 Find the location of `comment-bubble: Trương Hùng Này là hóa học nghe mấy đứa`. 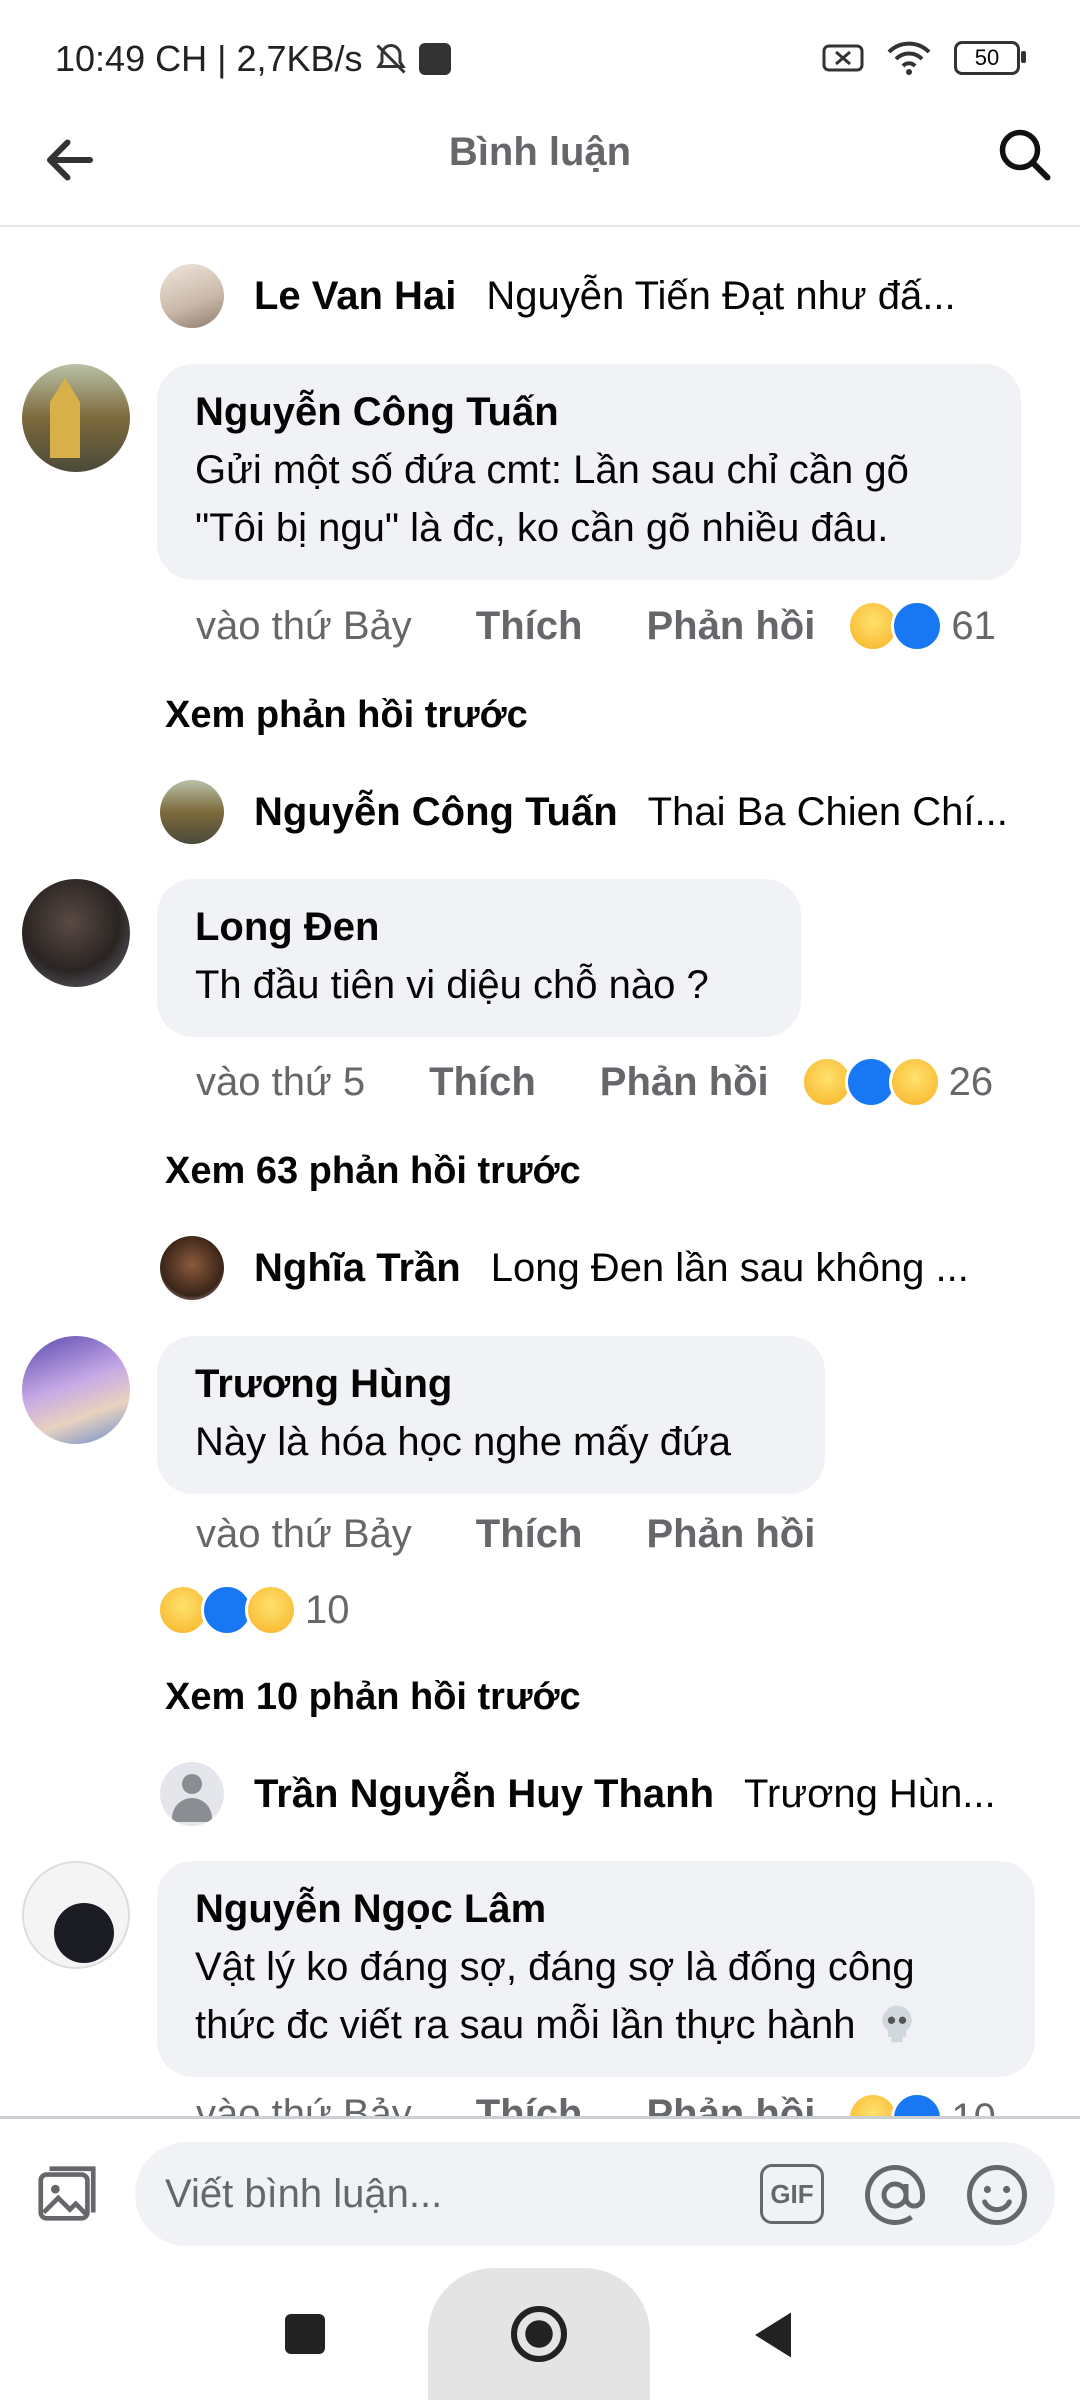

comment-bubble: Trương Hùng Này là hóa học nghe mấy đứa is located at coordinates (491, 1415).